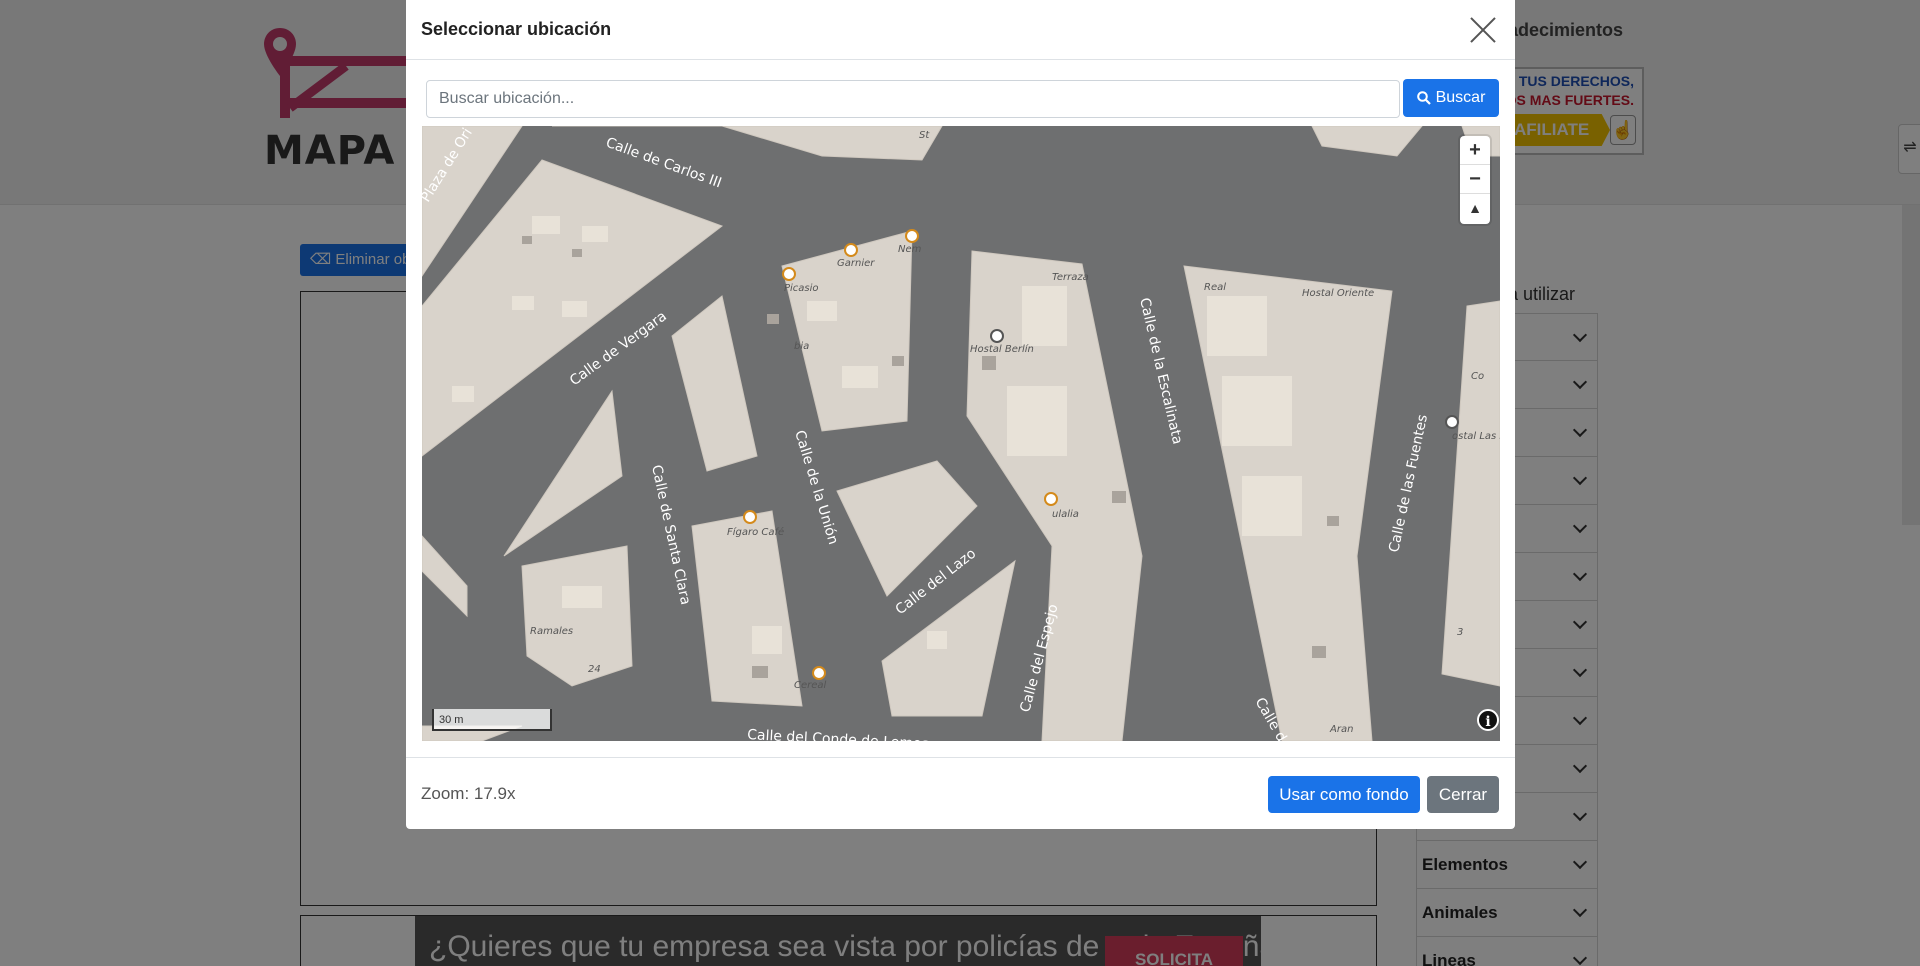  I want to click on poi-label: Terraza, so click(1070, 277).